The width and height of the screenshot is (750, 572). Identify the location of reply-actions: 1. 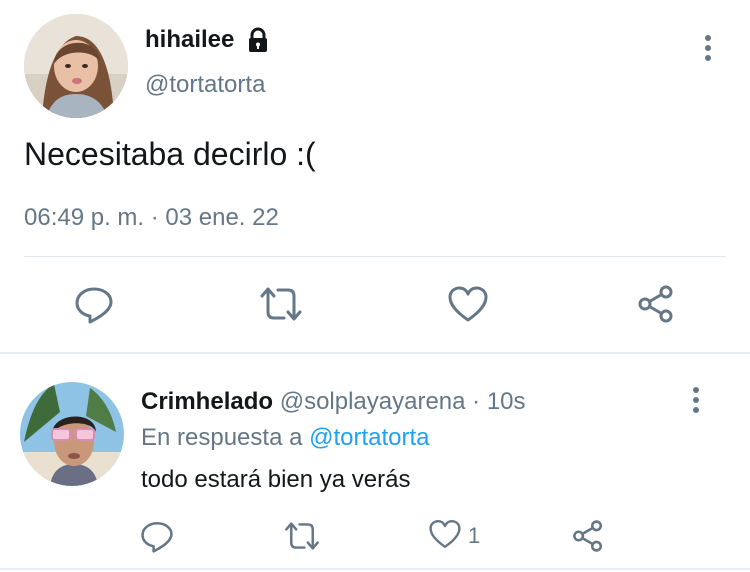
(375, 536).